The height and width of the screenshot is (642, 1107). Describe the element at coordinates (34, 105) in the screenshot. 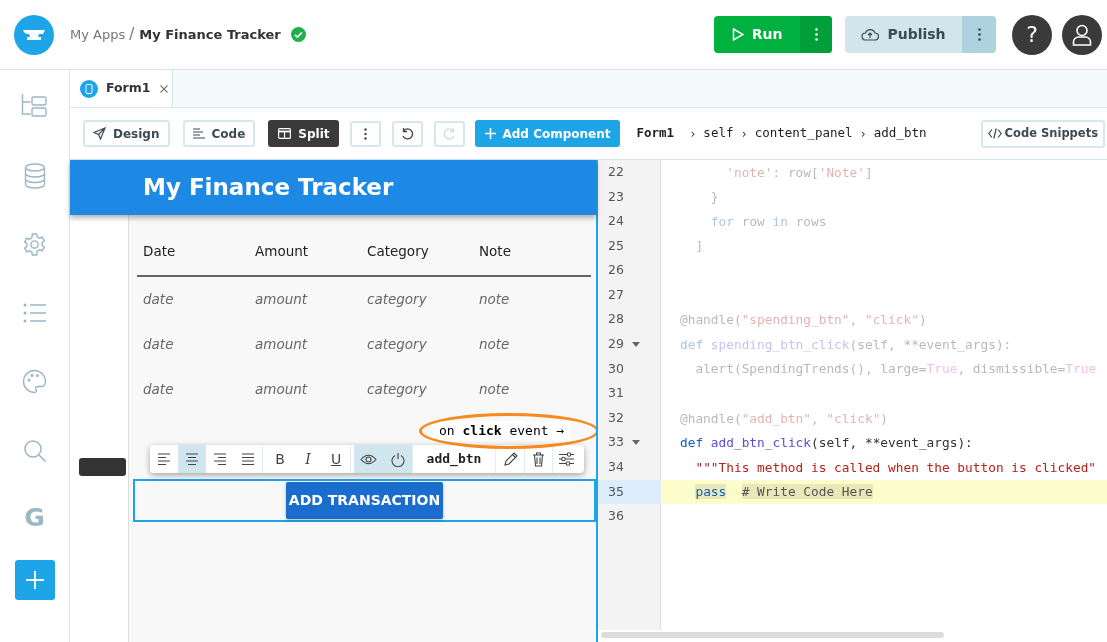

I see `folder-tree-icon` at that location.